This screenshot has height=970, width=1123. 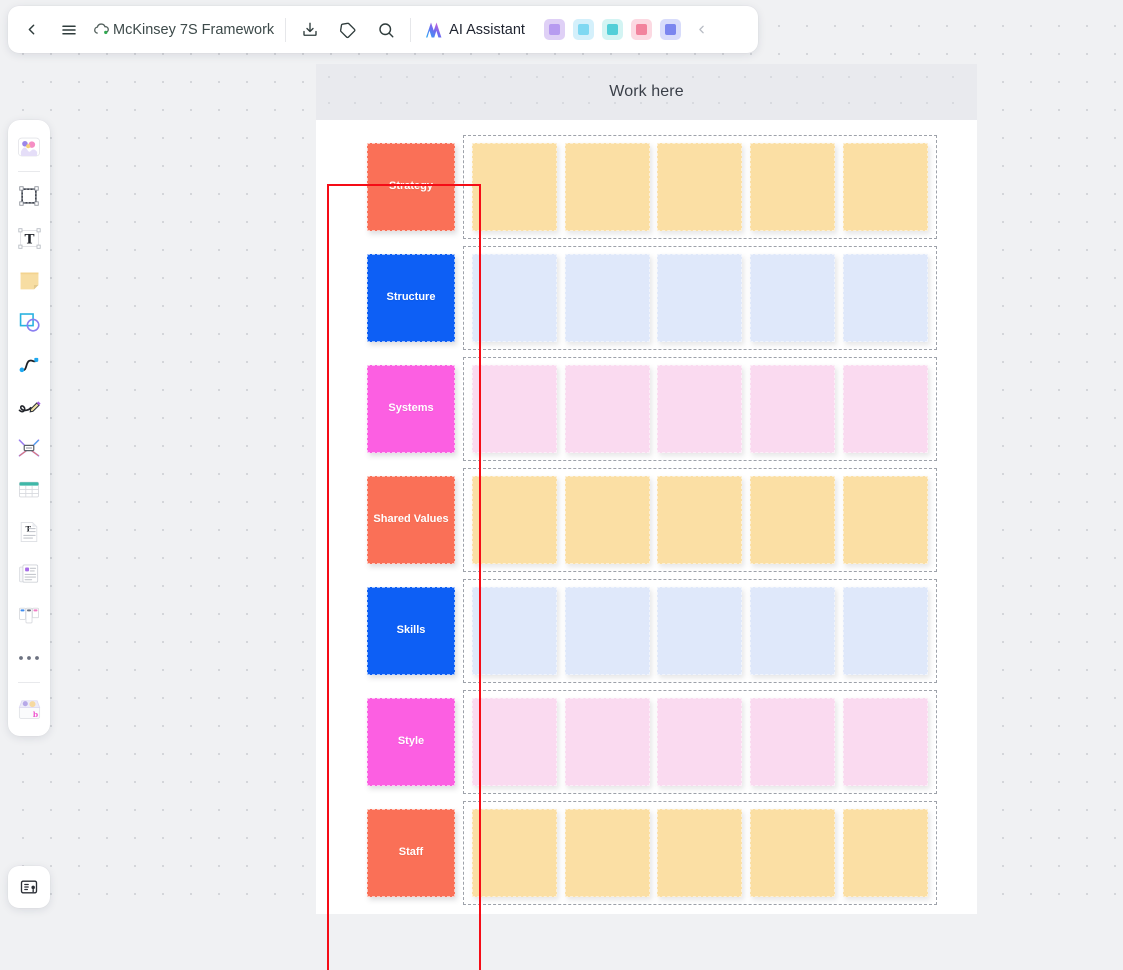 I want to click on presentation-plugin-glyph, so click(x=583, y=29).